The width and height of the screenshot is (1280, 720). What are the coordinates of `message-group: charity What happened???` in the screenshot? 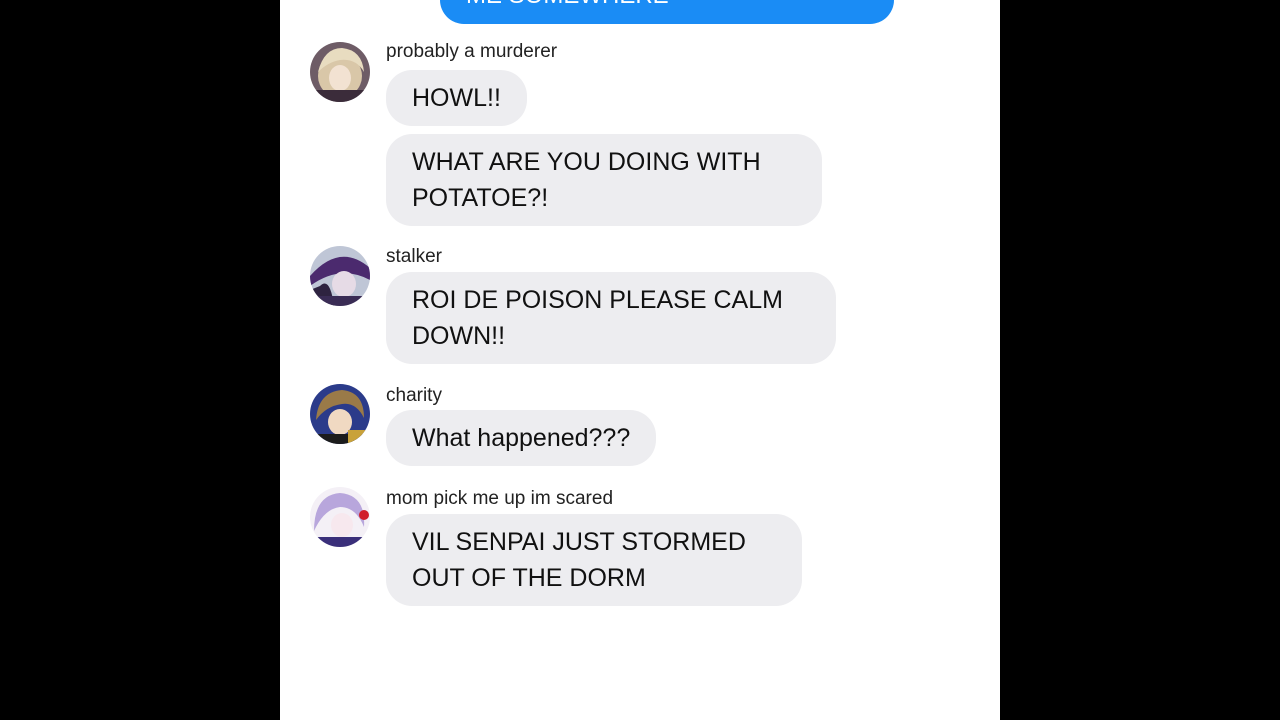 It's located at (650, 428).